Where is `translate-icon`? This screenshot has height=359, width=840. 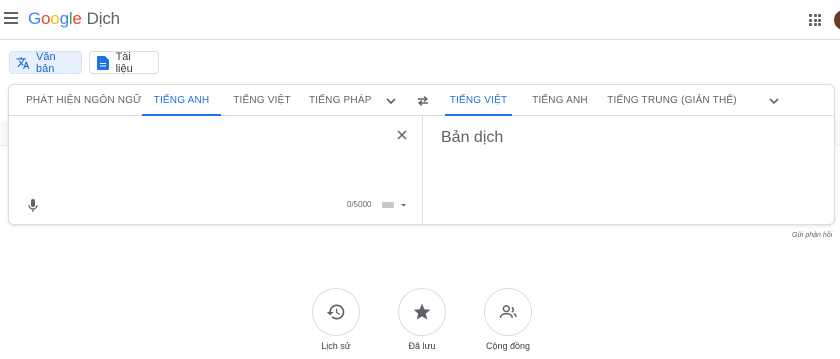 translate-icon is located at coordinates (23, 63).